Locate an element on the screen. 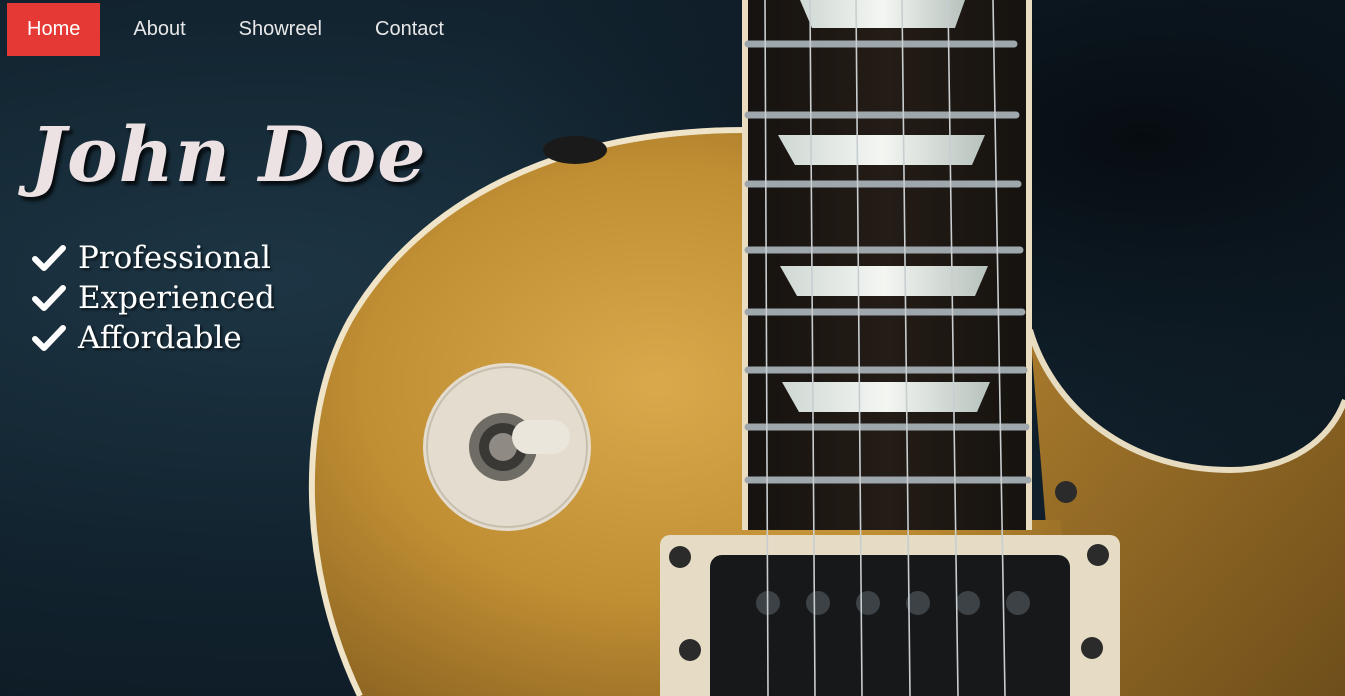  hero-title: John Doe is located at coordinates (228, 154).